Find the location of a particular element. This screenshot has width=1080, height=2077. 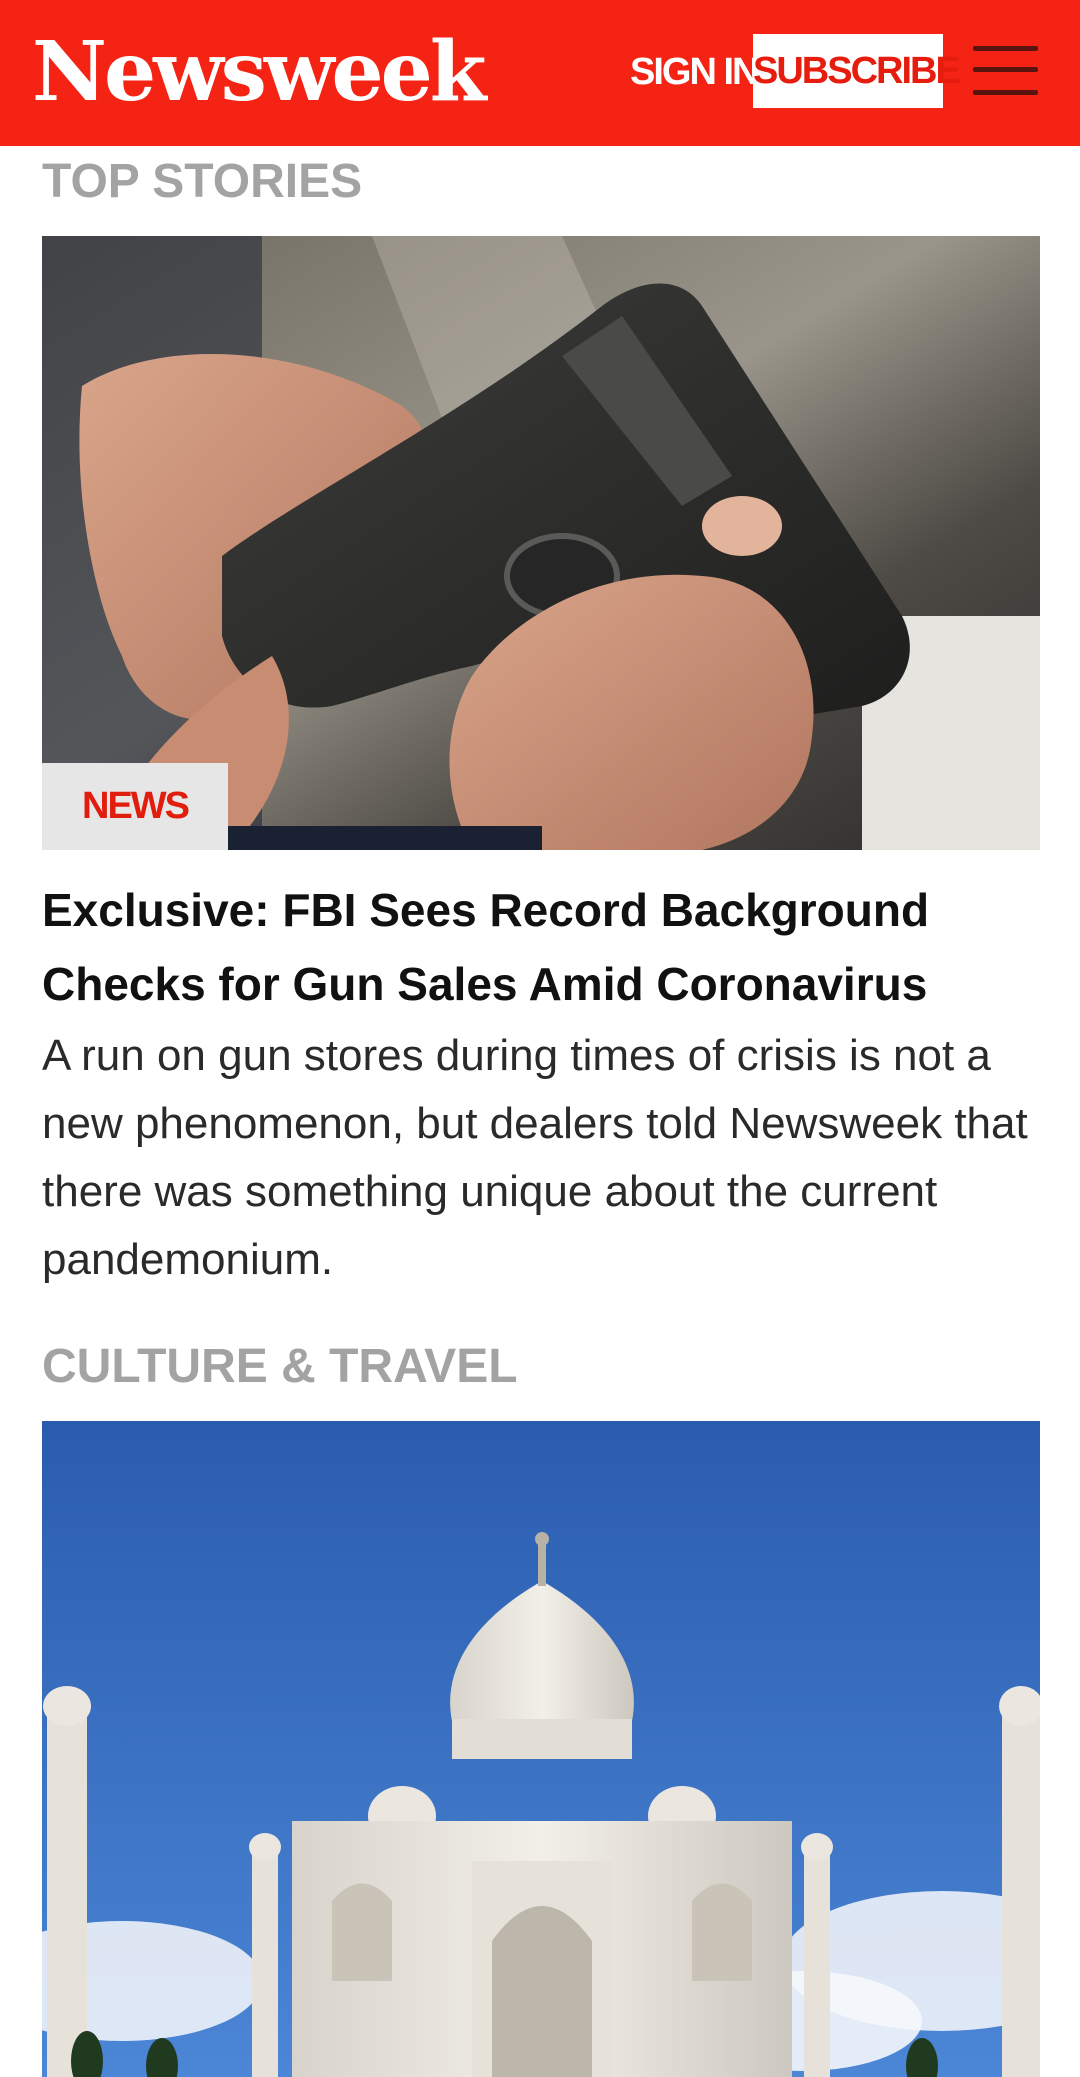

section-label-top-stories: TOP STORIES is located at coordinates (202, 181).